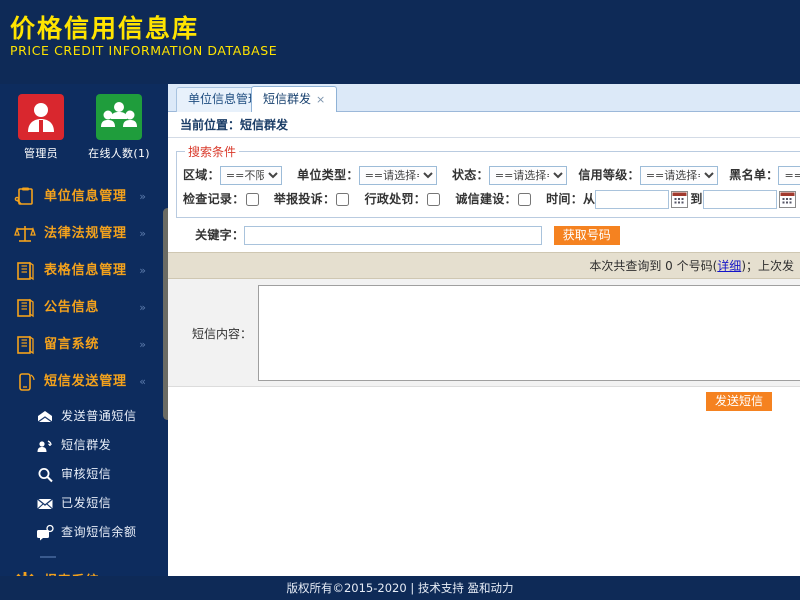  What do you see at coordinates (470, 175) in the screenshot?
I see `status-label: 状态：` at bounding box center [470, 175].